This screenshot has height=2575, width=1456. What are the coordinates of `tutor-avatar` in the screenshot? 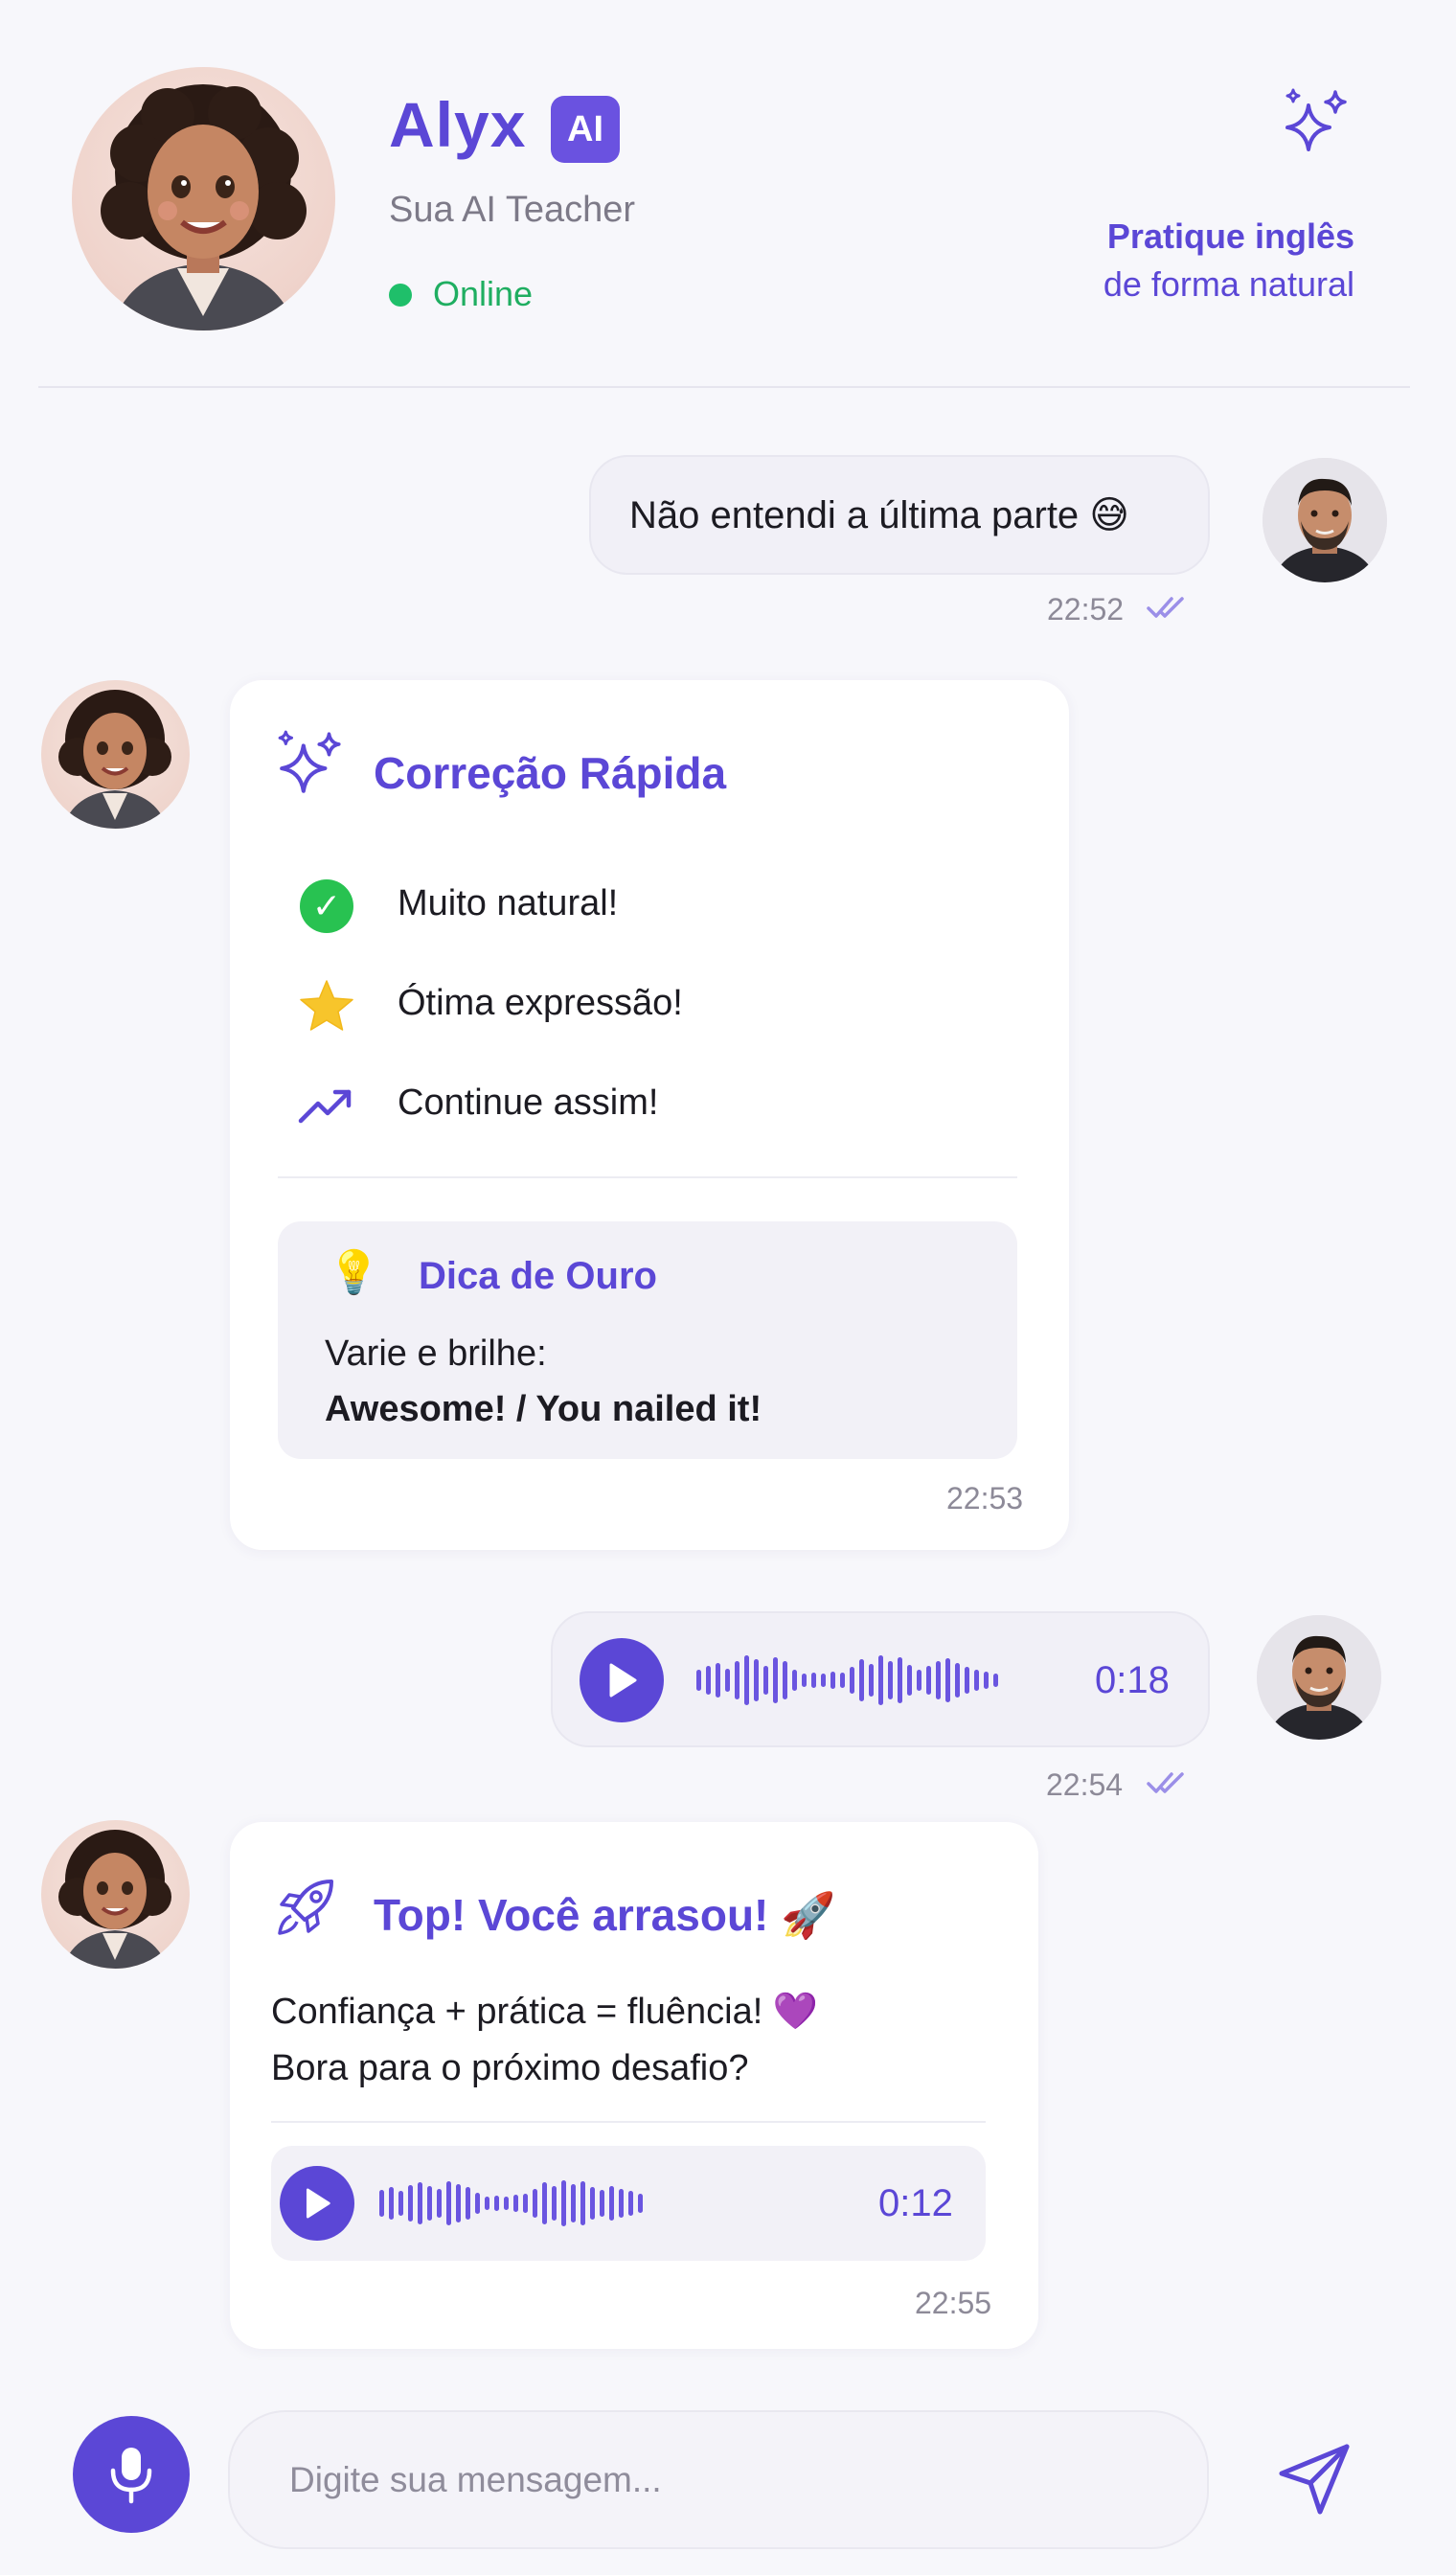 It's located at (203, 198).